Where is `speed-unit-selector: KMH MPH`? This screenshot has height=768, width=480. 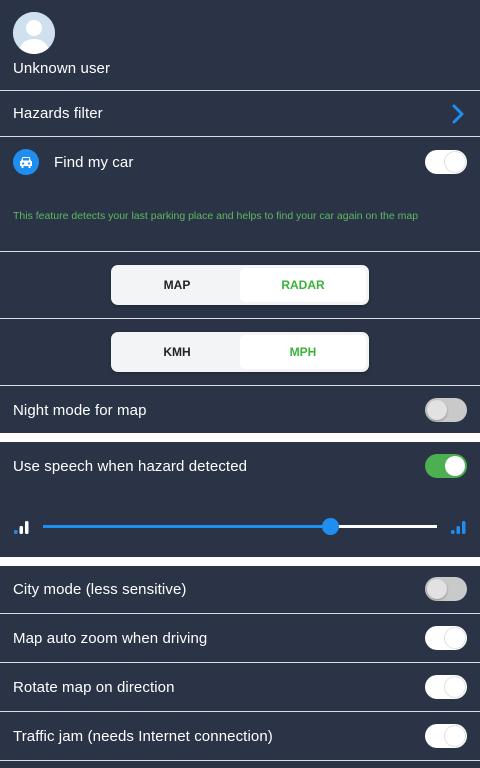
speed-unit-selector: KMH MPH is located at coordinates (240, 352).